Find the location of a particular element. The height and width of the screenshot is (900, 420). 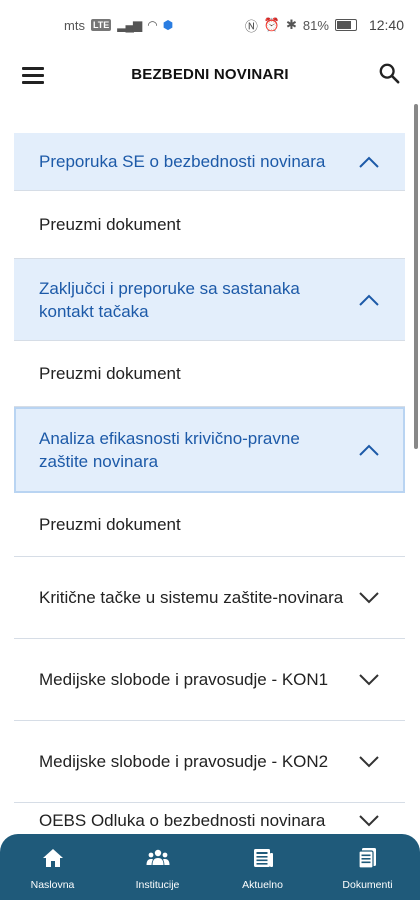

page-title: BEZBEDNI NOVINARI is located at coordinates (210, 74).